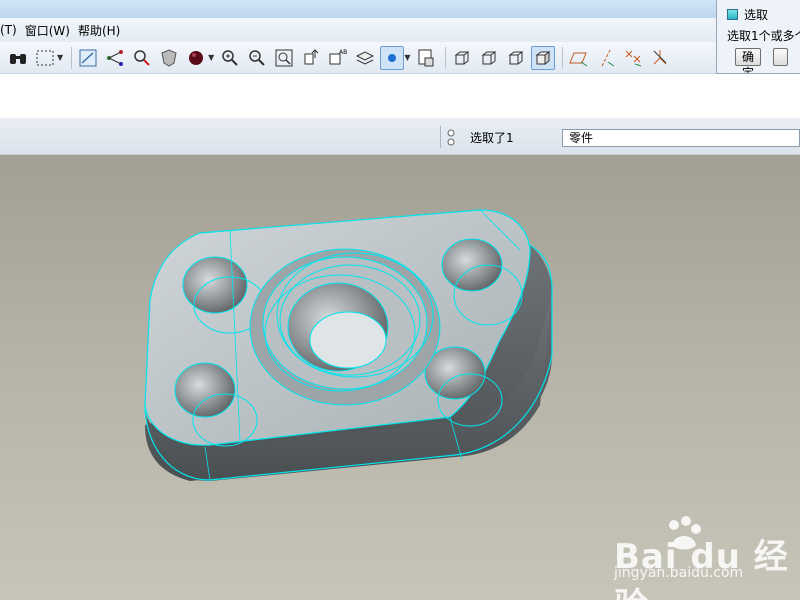 Image resolution: width=800 pixels, height=600 pixels. Describe the element at coordinates (780, 57) in the screenshot. I see `cancel-button` at that location.